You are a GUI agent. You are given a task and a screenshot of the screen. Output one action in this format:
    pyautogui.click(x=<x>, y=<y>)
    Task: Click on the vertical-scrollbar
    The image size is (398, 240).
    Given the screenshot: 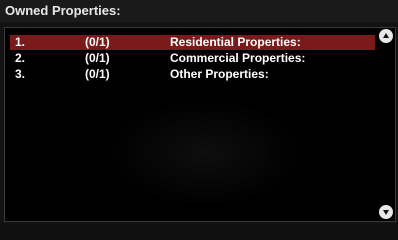 What is the action you would take?
    pyautogui.click(x=386, y=124)
    